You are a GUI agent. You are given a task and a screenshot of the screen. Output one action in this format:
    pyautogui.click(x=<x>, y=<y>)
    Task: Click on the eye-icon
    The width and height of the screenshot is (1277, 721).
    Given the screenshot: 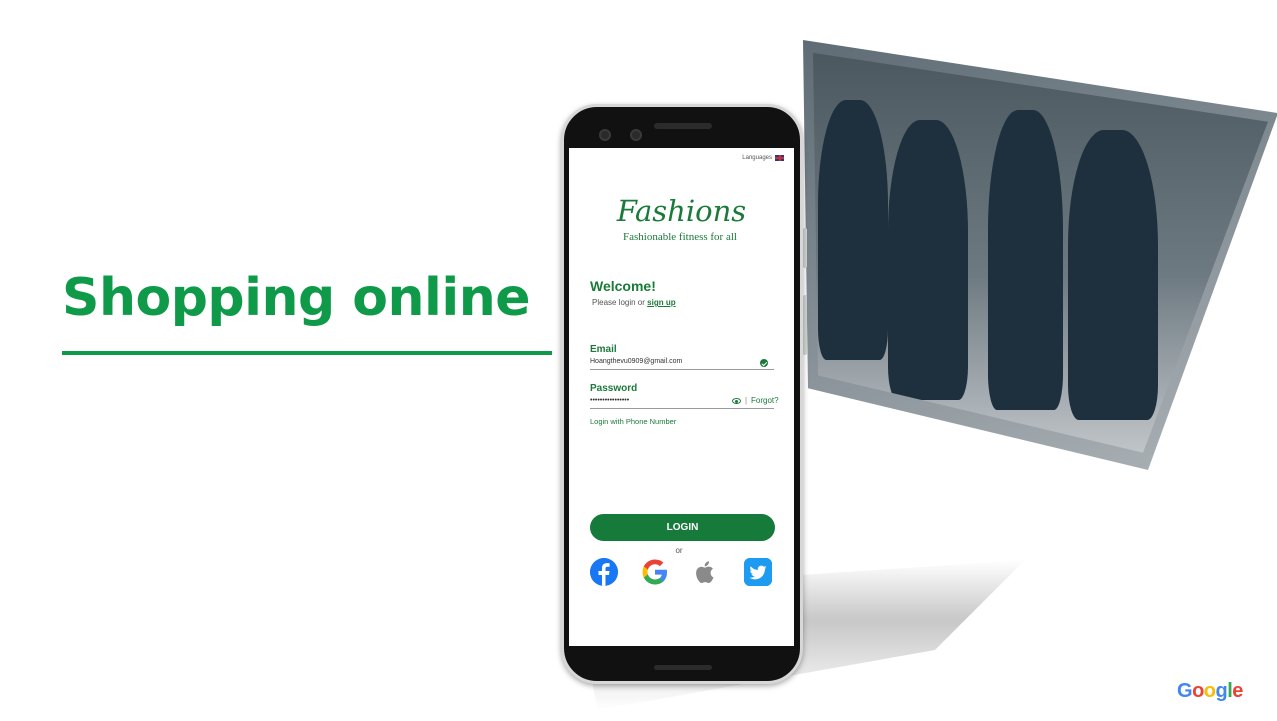 What is the action you would take?
    pyautogui.click(x=736, y=401)
    